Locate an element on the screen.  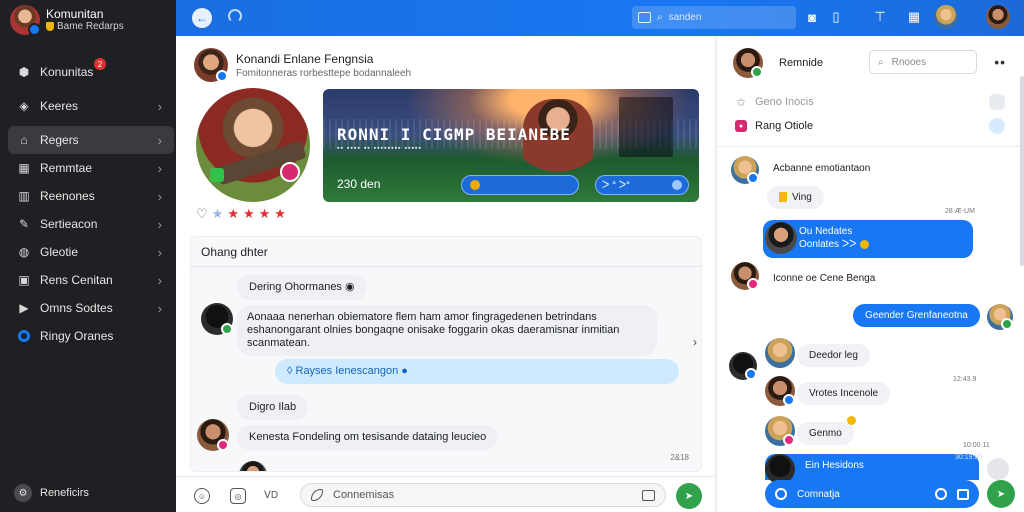
message-timestamp: 10:00.11 is located at coordinates (976, 445).